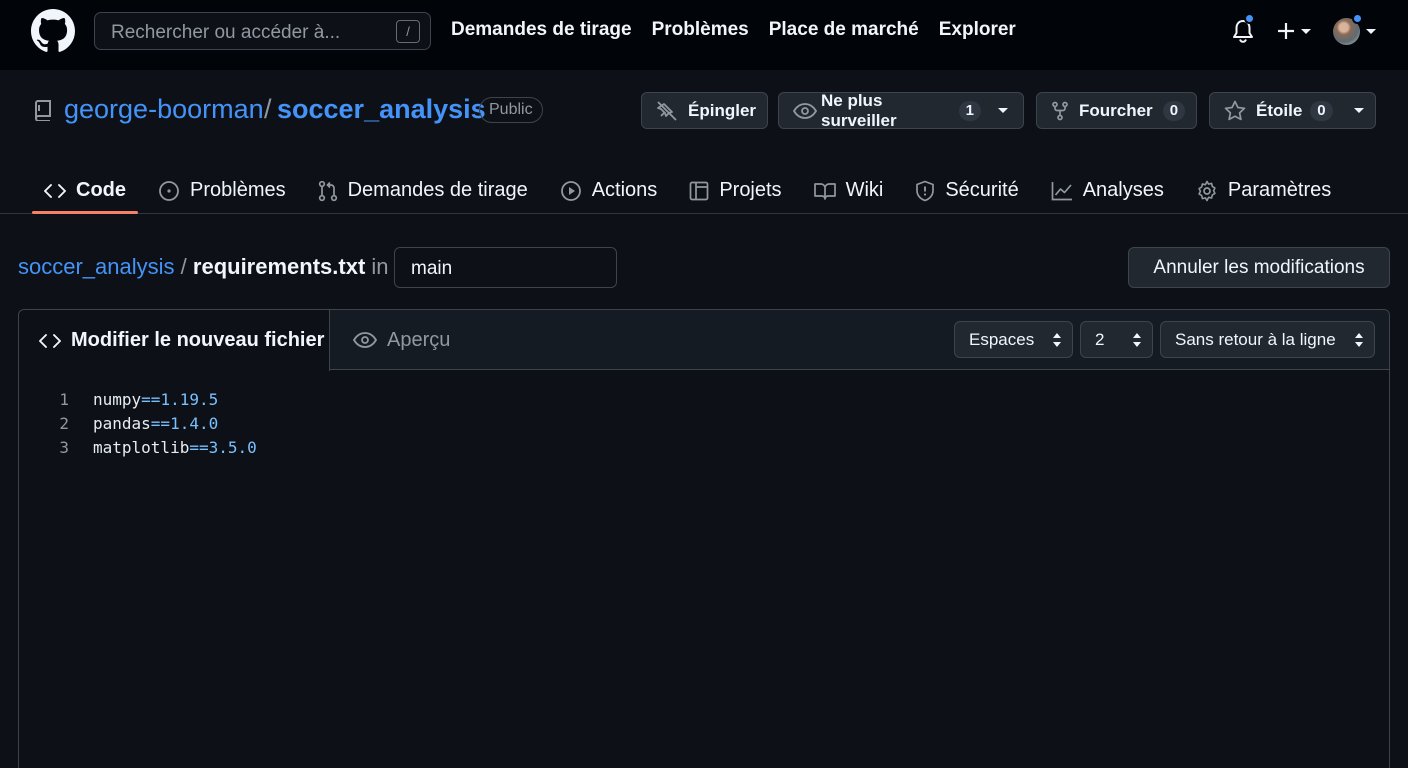 This screenshot has width=1408, height=768. I want to click on tab-actions: Actions, so click(609, 190).